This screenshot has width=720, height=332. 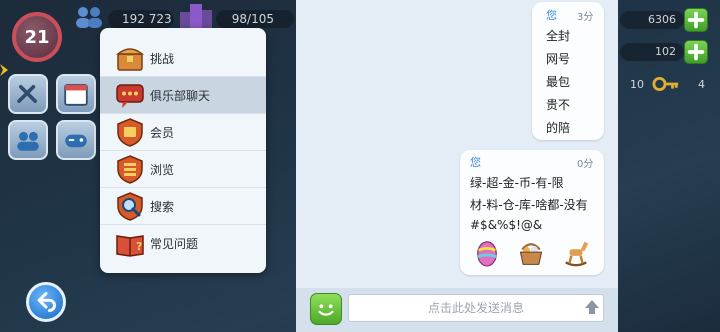 What do you see at coordinates (558, 82) in the screenshot?
I see `message-line: 最包` at bounding box center [558, 82].